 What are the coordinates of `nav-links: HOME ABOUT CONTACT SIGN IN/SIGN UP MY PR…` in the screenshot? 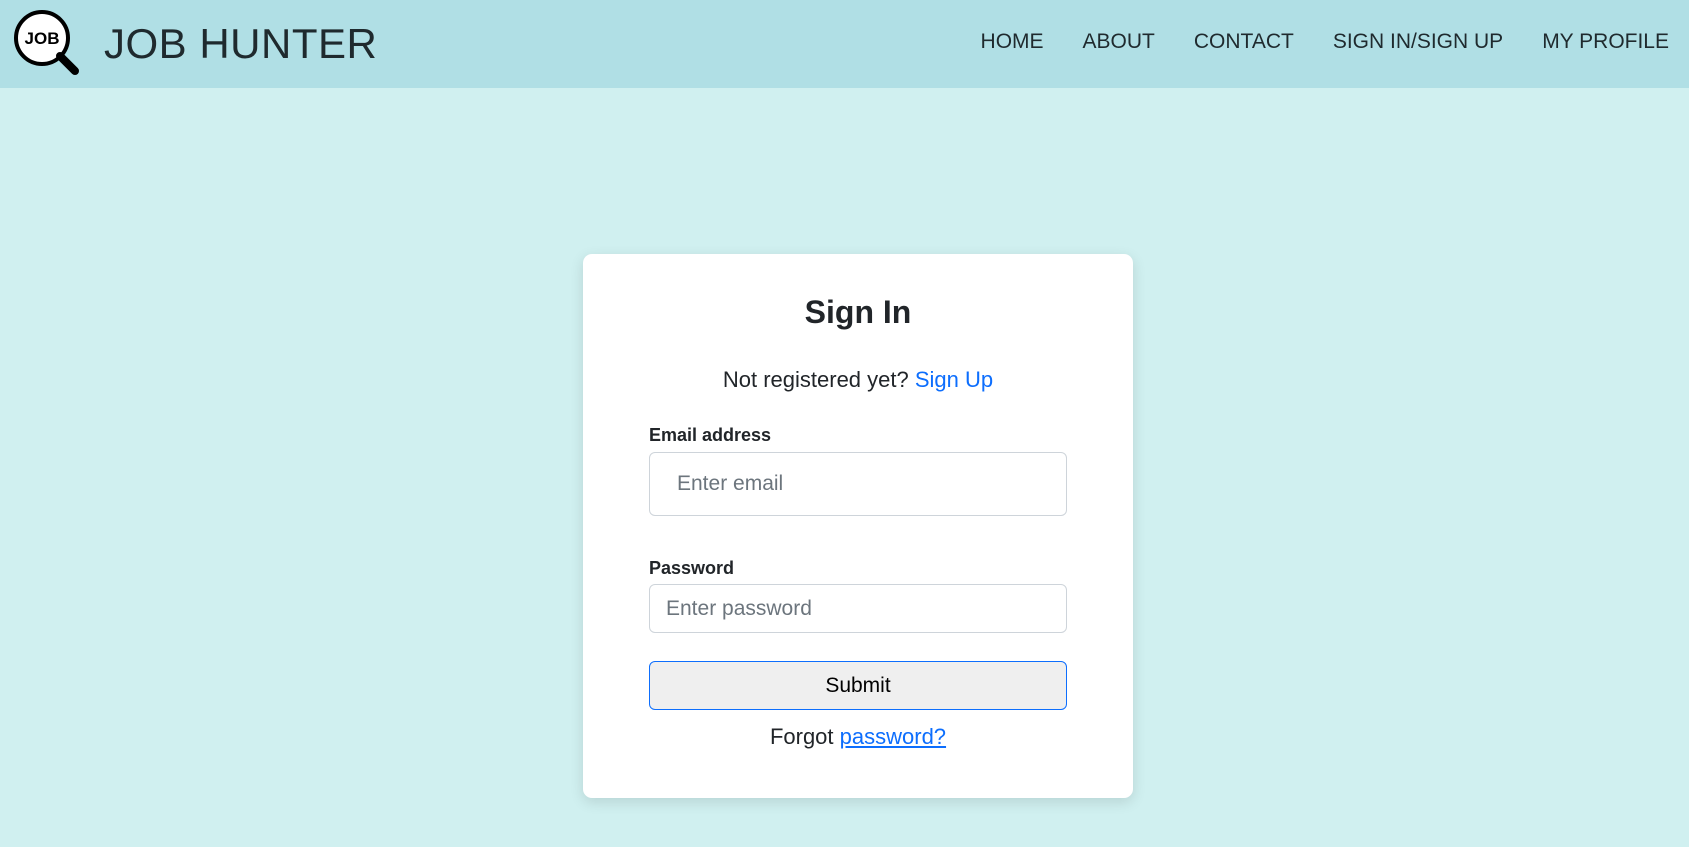 It's located at (1325, 42).